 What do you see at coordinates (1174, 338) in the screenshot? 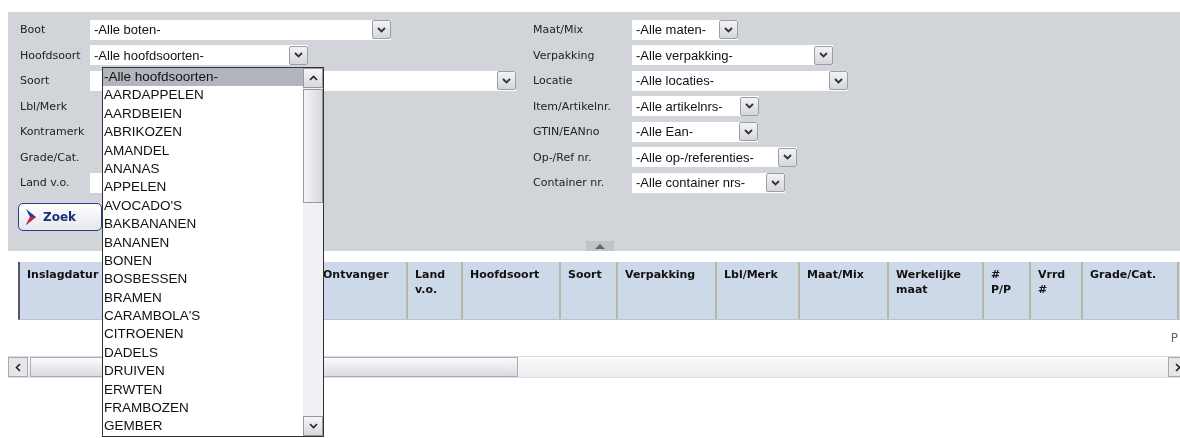
I see `pager-text: P` at bounding box center [1174, 338].